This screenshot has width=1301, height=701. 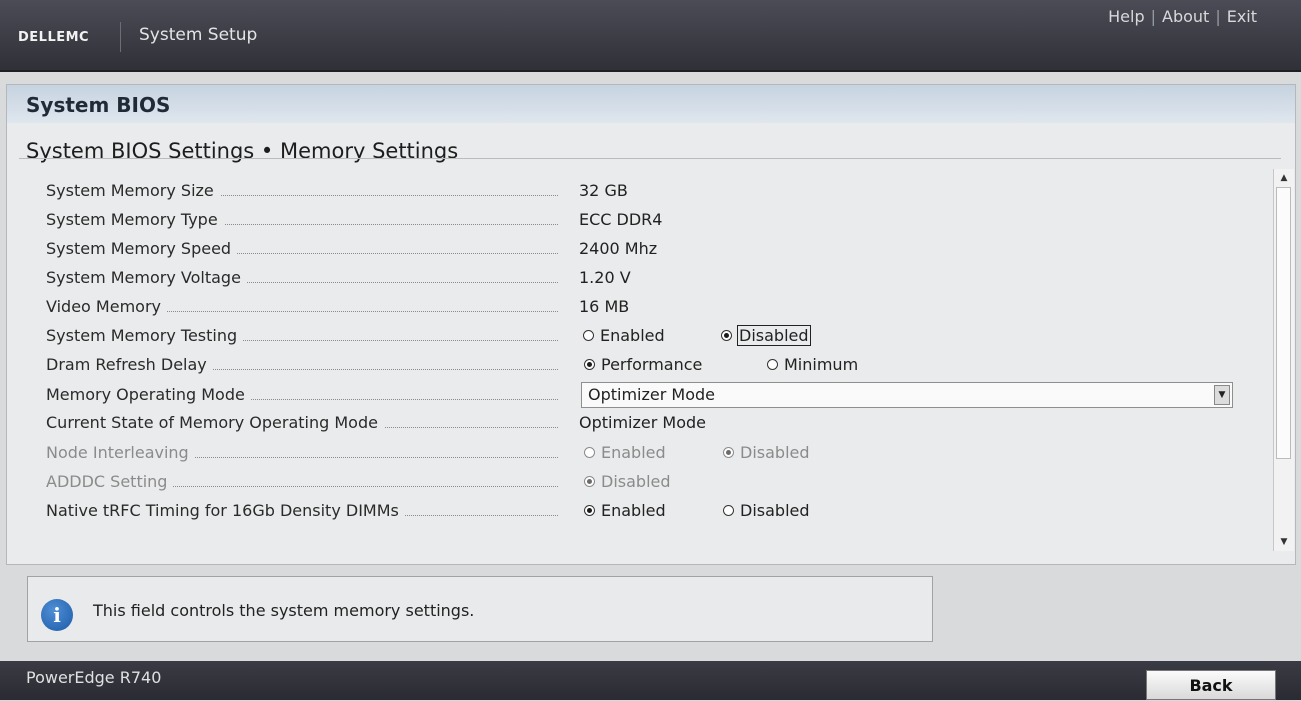 What do you see at coordinates (1284, 542) in the screenshot?
I see `scroll-down-icon: ▼` at bounding box center [1284, 542].